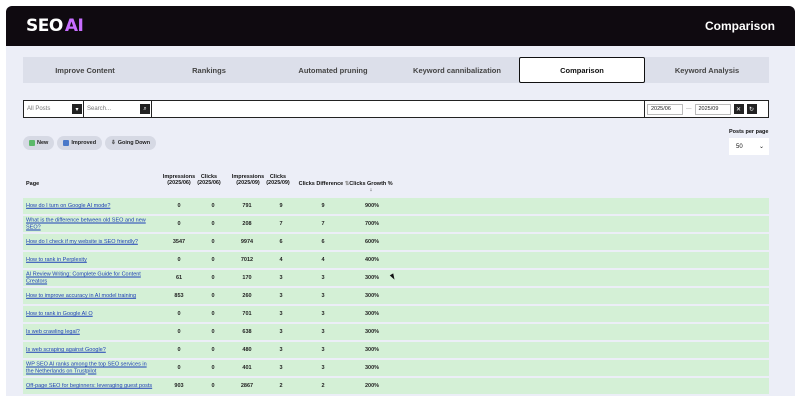 The image size is (800, 396). What do you see at coordinates (74, 26) in the screenshot?
I see `logo-ai-text: AI` at bounding box center [74, 26].